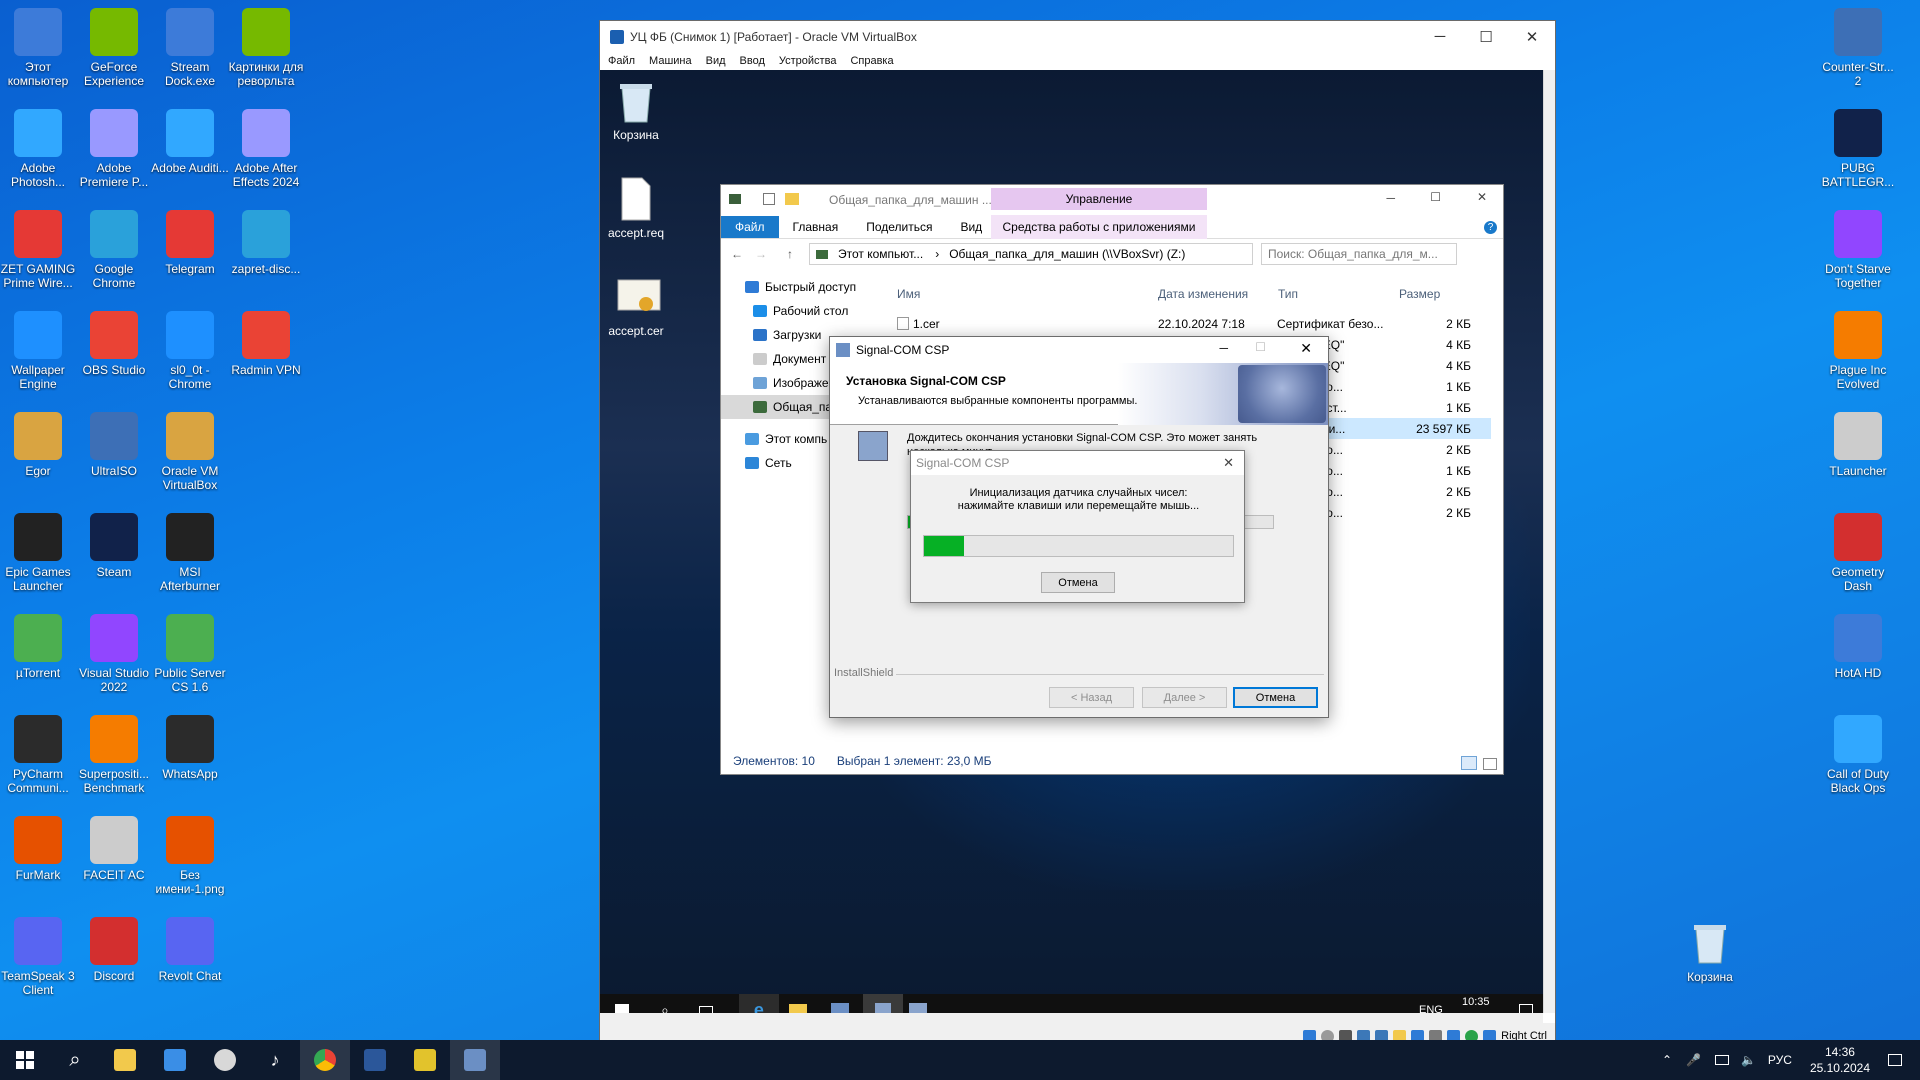 The image size is (1920, 1080). I want to click on installer-taskbar-icon, so click(839, 1007).